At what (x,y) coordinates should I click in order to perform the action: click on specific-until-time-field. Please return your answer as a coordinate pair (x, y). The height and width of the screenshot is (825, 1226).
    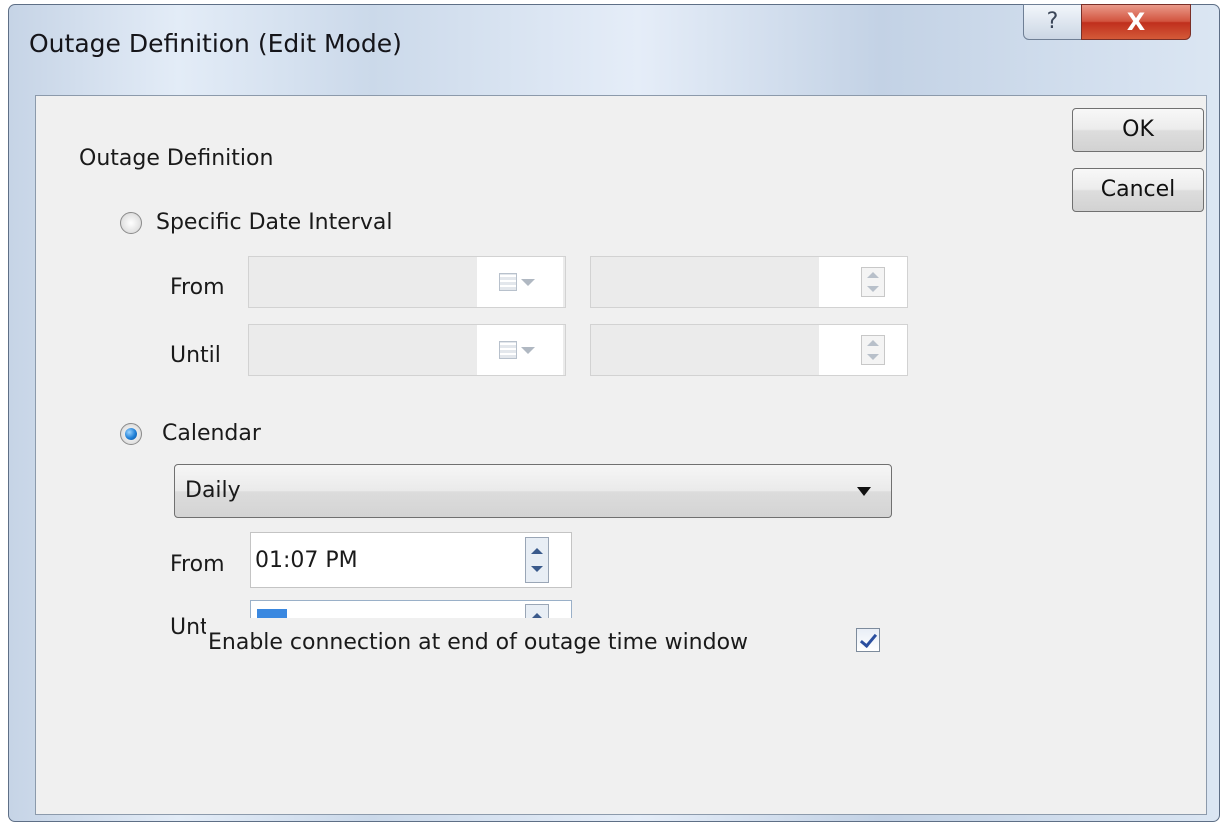
    Looking at the image, I should click on (749, 350).